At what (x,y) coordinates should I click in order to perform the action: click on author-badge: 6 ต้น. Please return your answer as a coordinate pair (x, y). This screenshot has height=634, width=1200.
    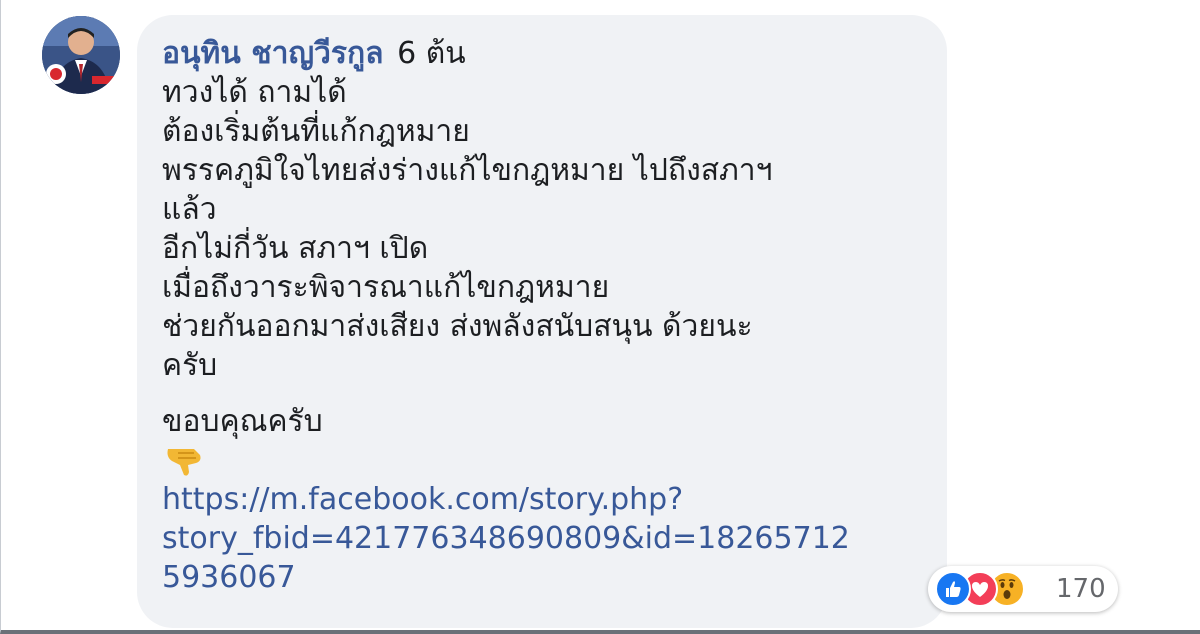
    Looking at the image, I should click on (431, 53).